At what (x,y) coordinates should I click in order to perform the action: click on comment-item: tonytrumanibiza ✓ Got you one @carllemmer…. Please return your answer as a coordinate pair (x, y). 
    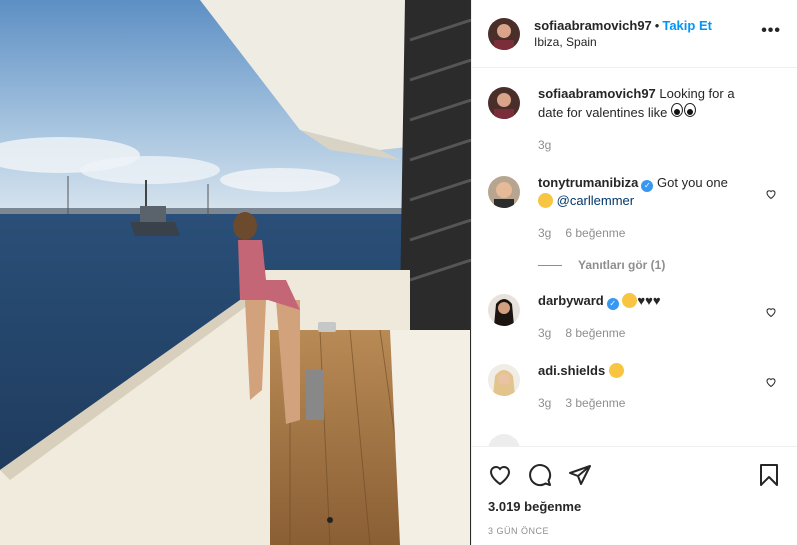
    Looking at the image, I should click on (634, 207).